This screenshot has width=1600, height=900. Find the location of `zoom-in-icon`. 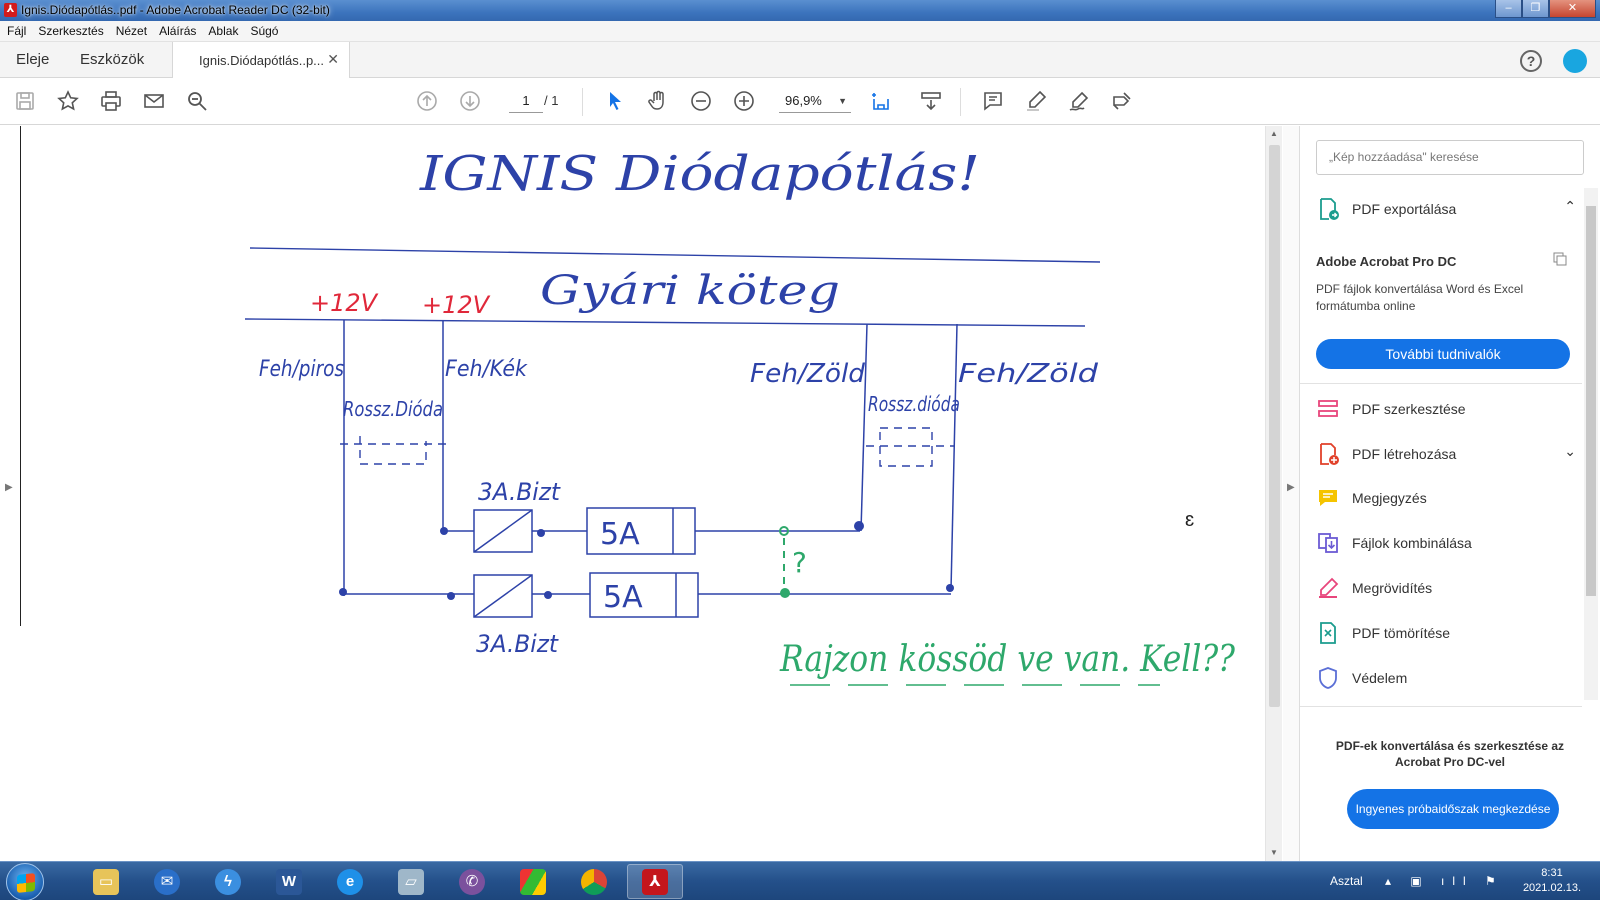

zoom-in-icon is located at coordinates (744, 101).